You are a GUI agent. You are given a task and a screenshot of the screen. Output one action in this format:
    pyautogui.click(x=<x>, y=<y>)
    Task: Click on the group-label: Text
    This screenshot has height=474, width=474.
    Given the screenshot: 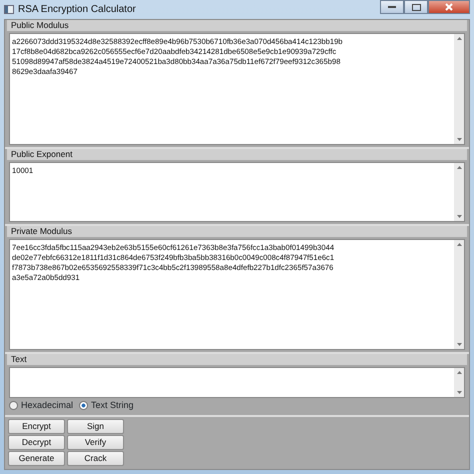 What is the action you would take?
    pyautogui.click(x=237, y=360)
    